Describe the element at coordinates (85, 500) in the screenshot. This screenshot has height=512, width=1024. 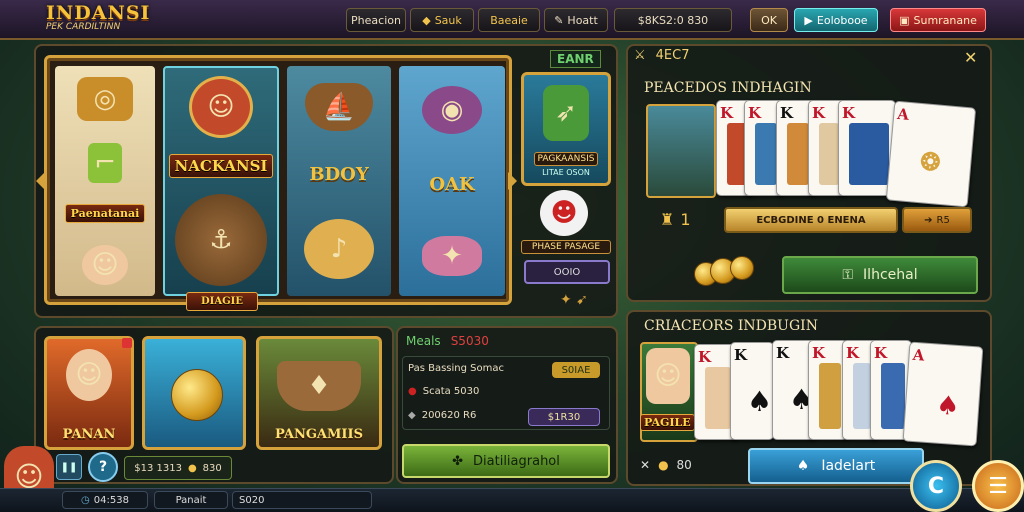
I see `clock-icon: ◷` at that location.